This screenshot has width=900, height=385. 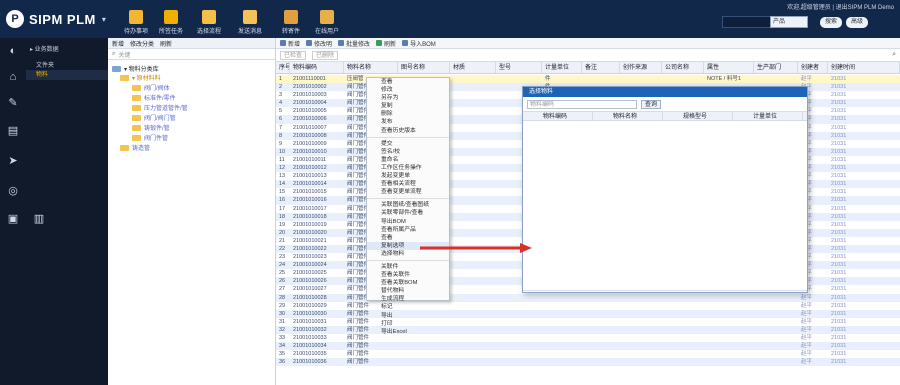 I want to click on col-header-drawing: 图号名称, so click(x=424, y=67).